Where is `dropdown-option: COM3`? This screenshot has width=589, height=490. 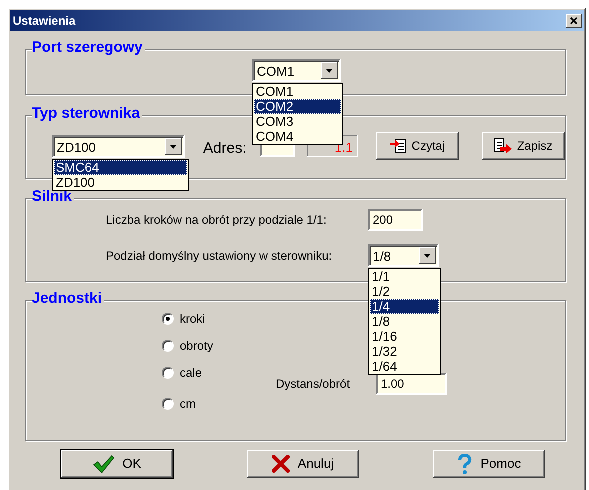 dropdown-option: COM3 is located at coordinates (297, 121).